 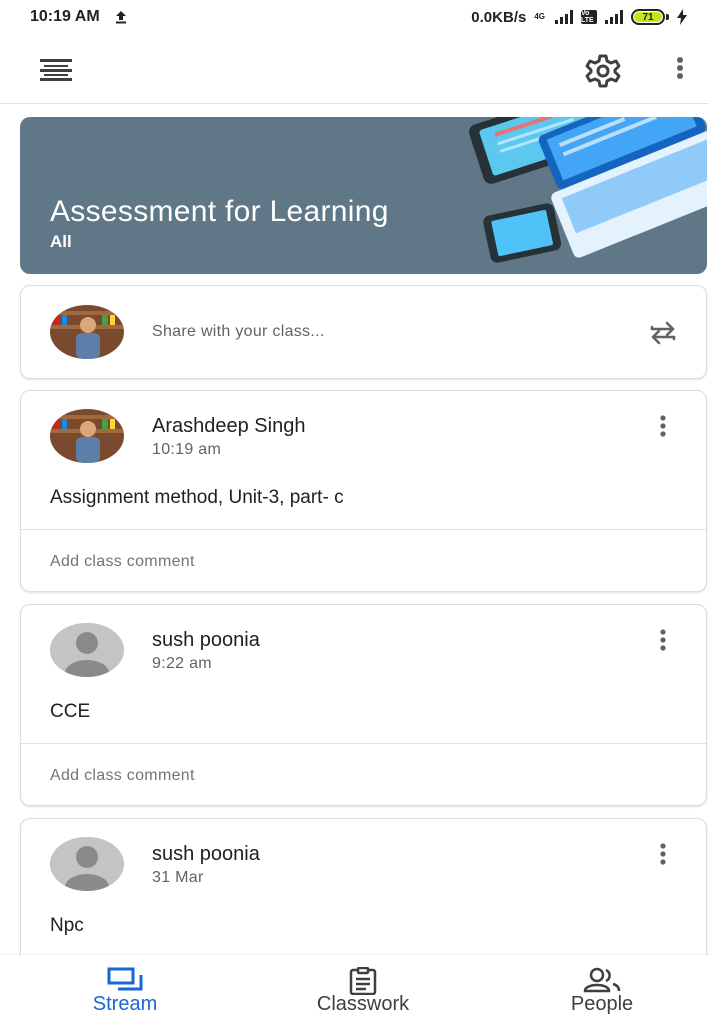 What do you see at coordinates (602, 1004) in the screenshot?
I see `nav-people-label: People` at bounding box center [602, 1004].